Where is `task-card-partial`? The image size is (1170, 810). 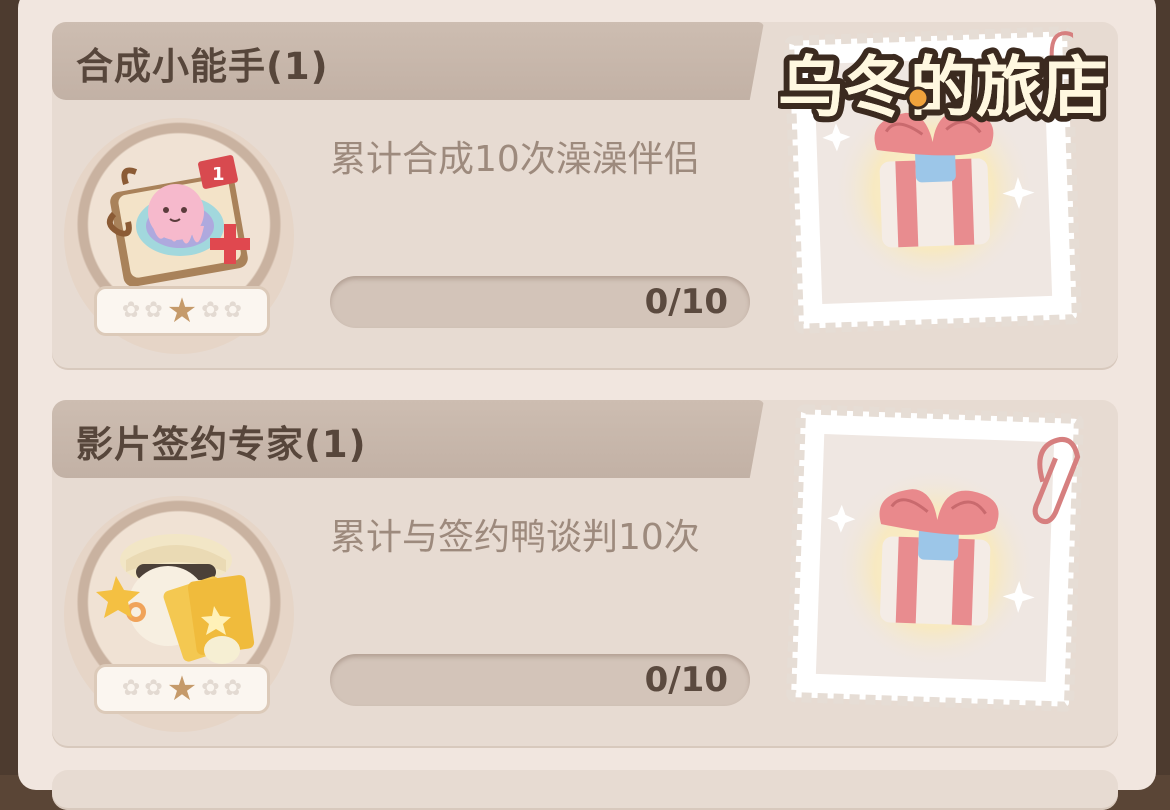
task-card-partial is located at coordinates (585, 790).